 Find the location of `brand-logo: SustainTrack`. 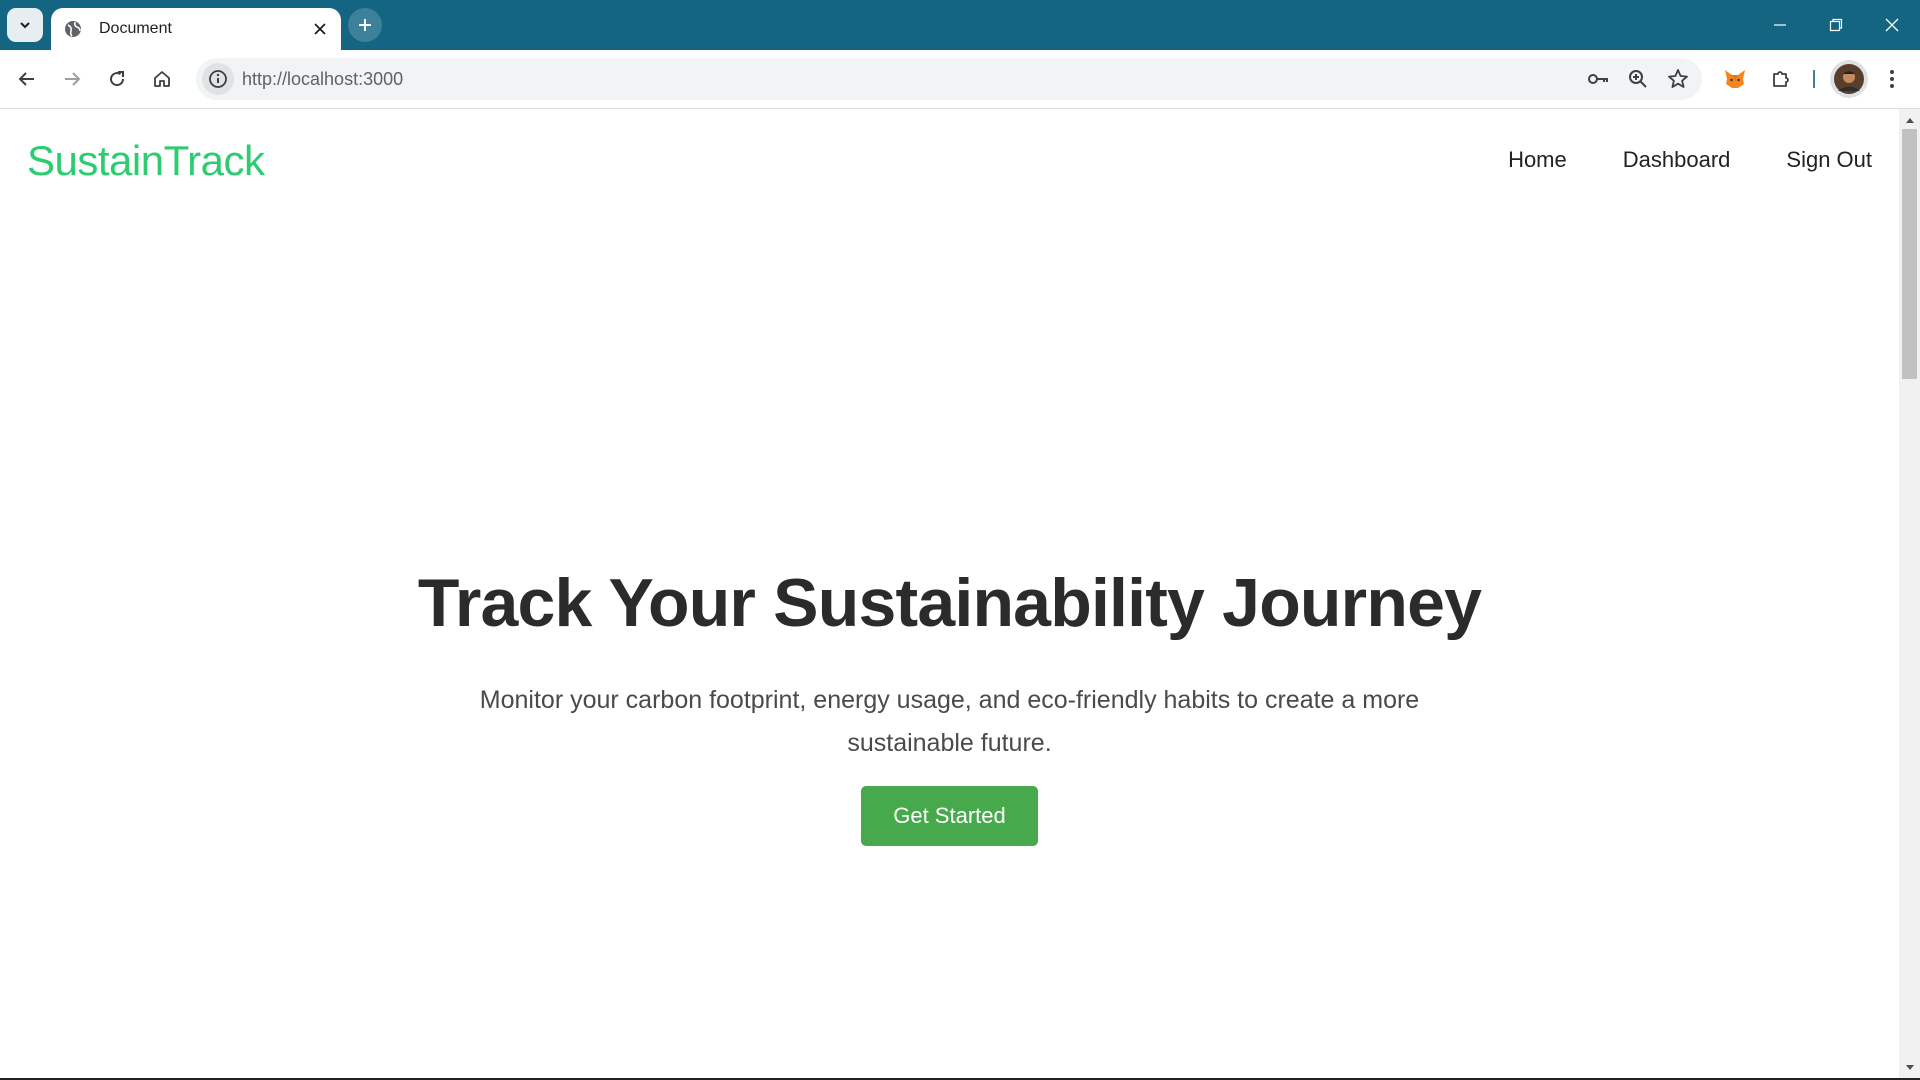

brand-logo: SustainTrack is located at coordinates (146, 161).